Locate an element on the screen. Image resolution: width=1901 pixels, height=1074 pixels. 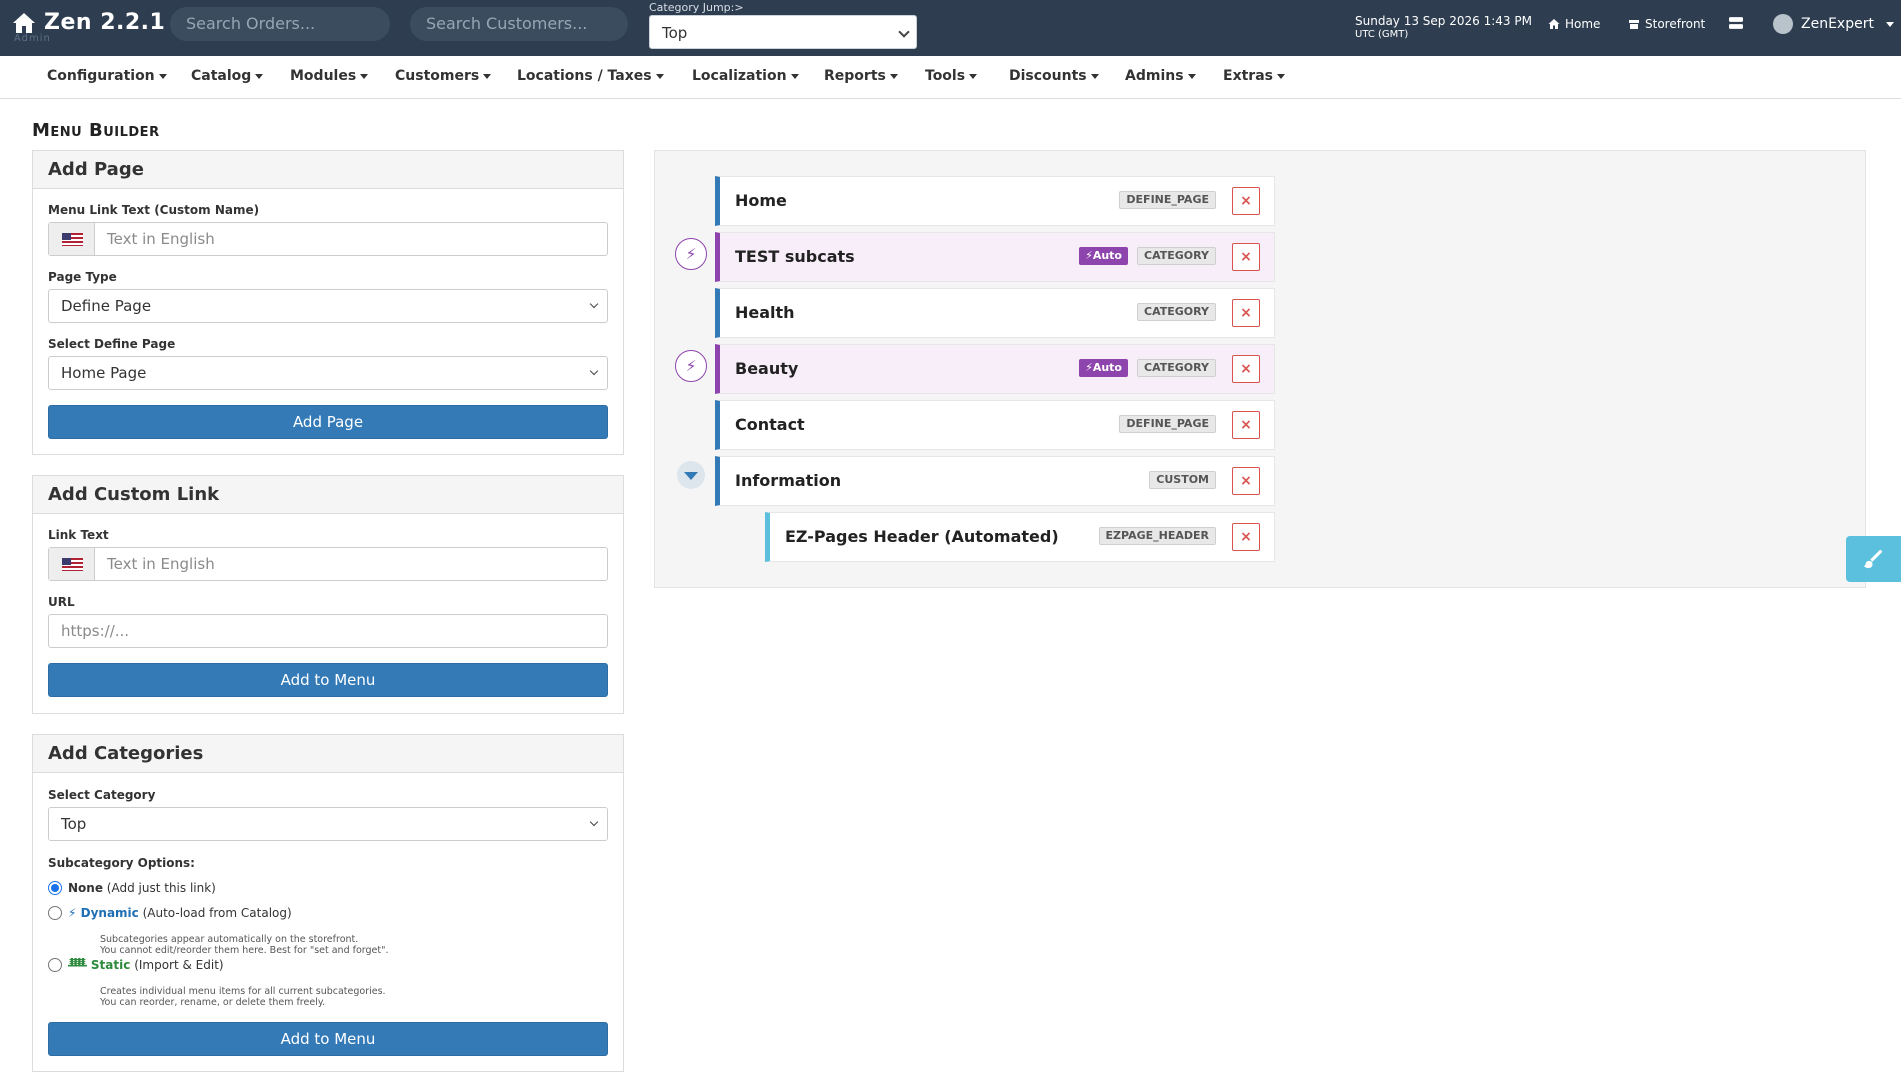
radio-none is located at coordinates (55, 888).